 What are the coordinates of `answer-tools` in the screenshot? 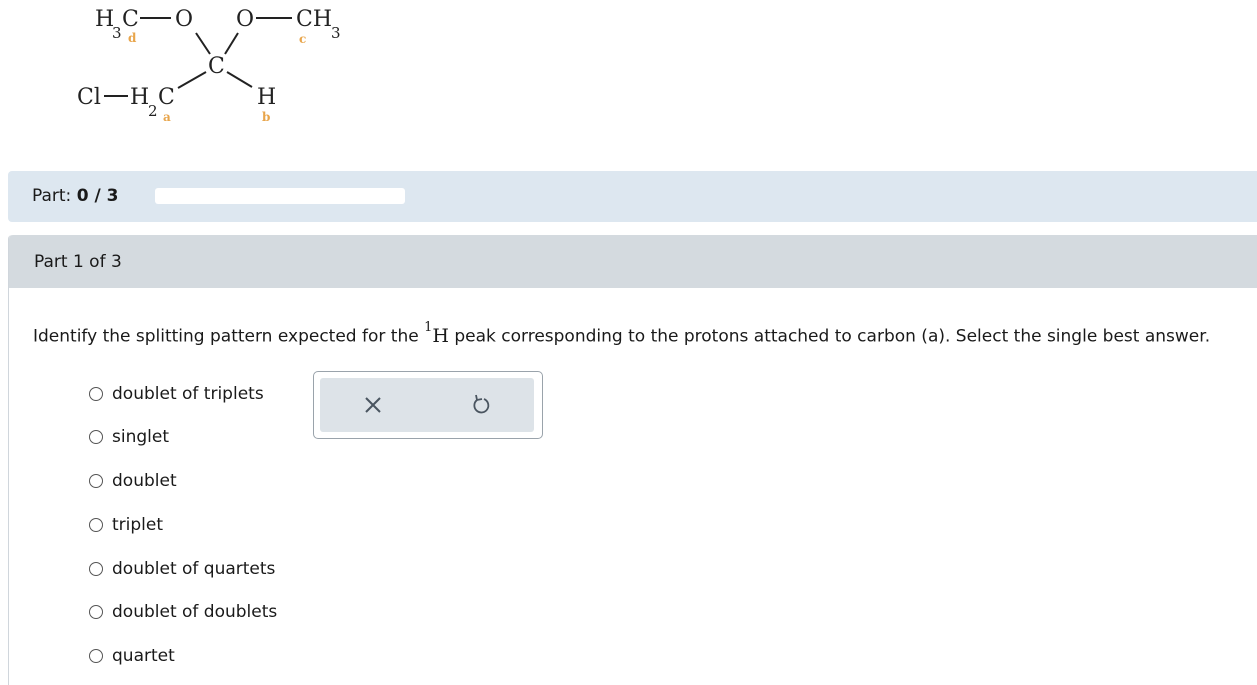 It's located at (428, 405).